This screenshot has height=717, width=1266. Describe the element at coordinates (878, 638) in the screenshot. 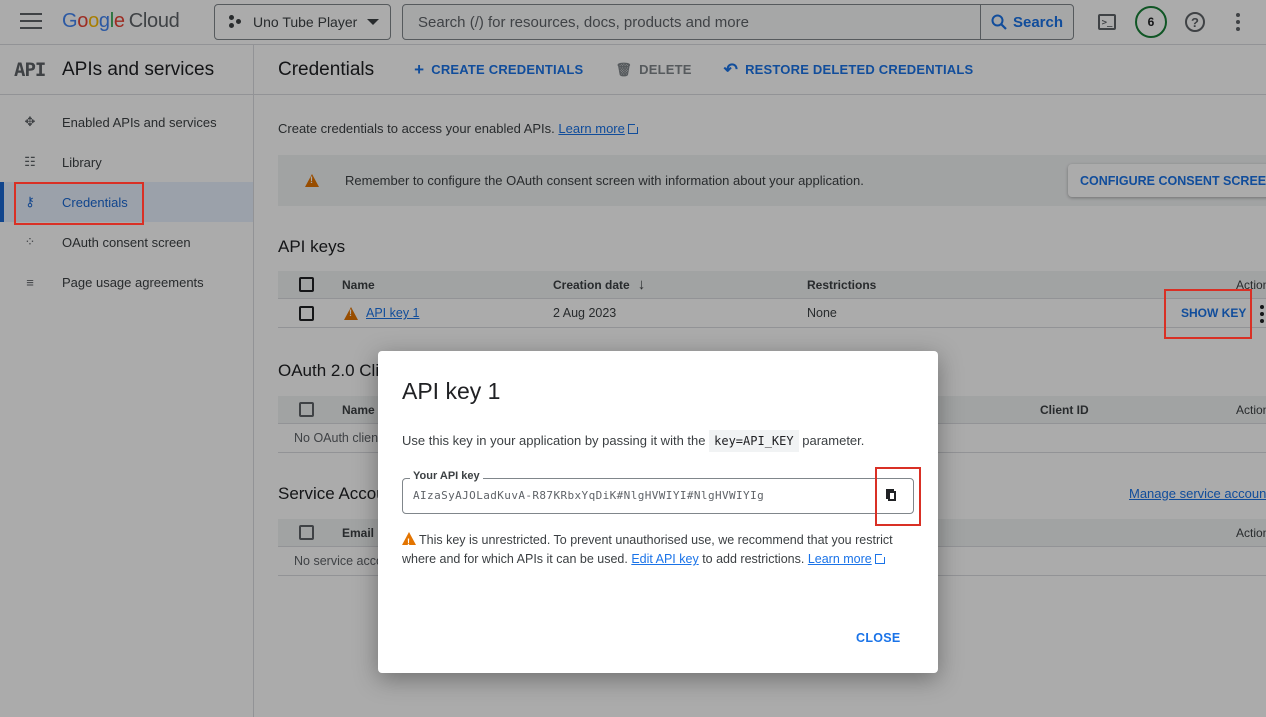

I see `close-button: CLOSE` at that location.